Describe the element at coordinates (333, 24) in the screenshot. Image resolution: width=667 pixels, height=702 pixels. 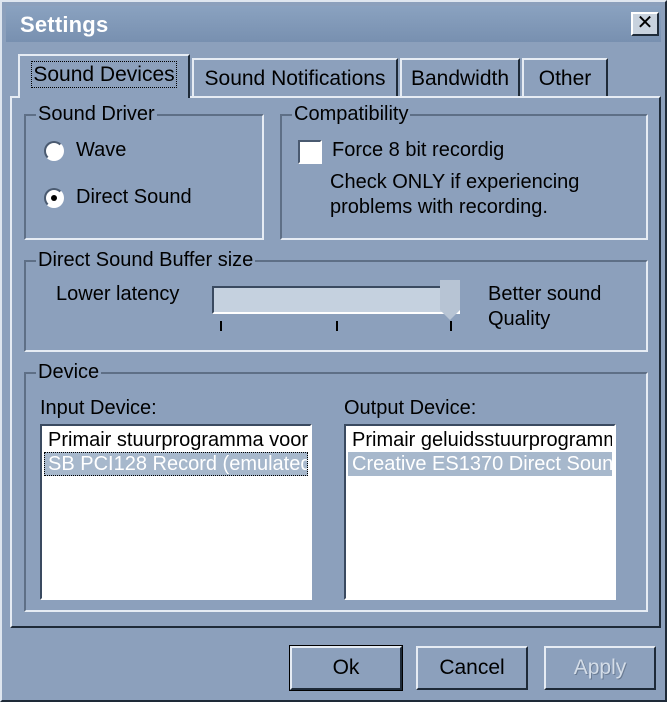
I see `title-bar: Settings ✕` at that location.